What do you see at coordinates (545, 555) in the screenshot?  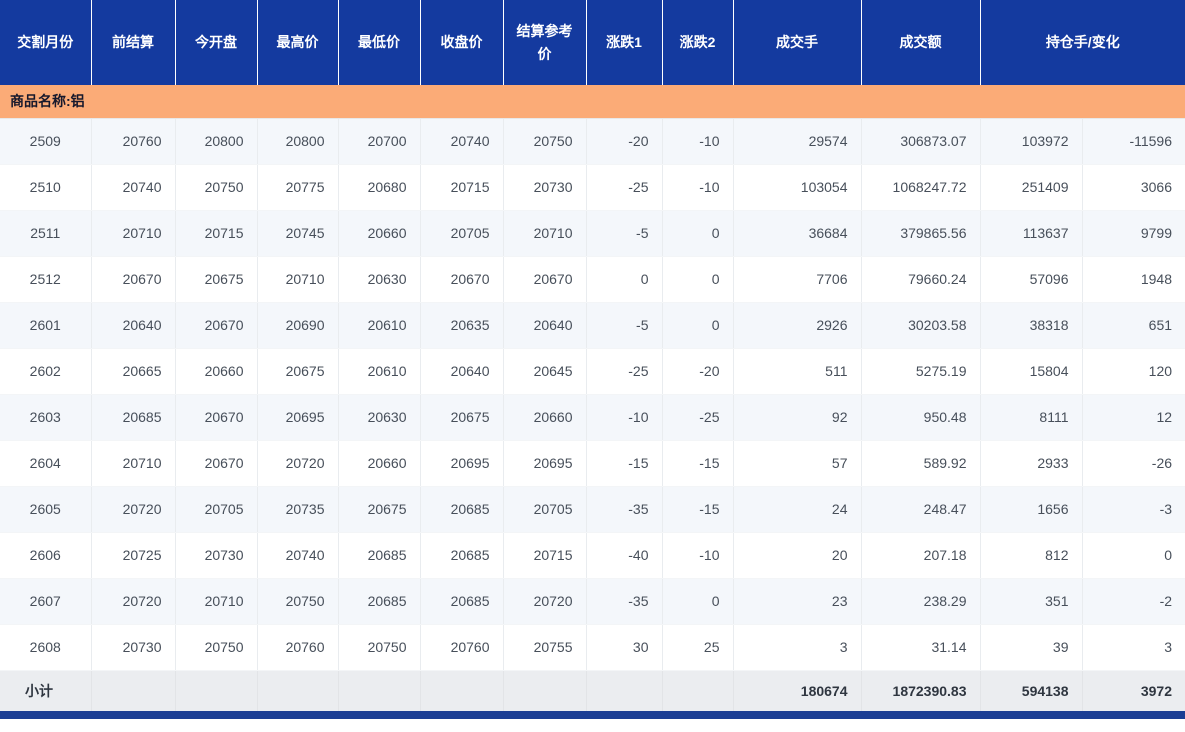 I see `cell-settlement-ref: 20715` at bounding box center [545, 555].